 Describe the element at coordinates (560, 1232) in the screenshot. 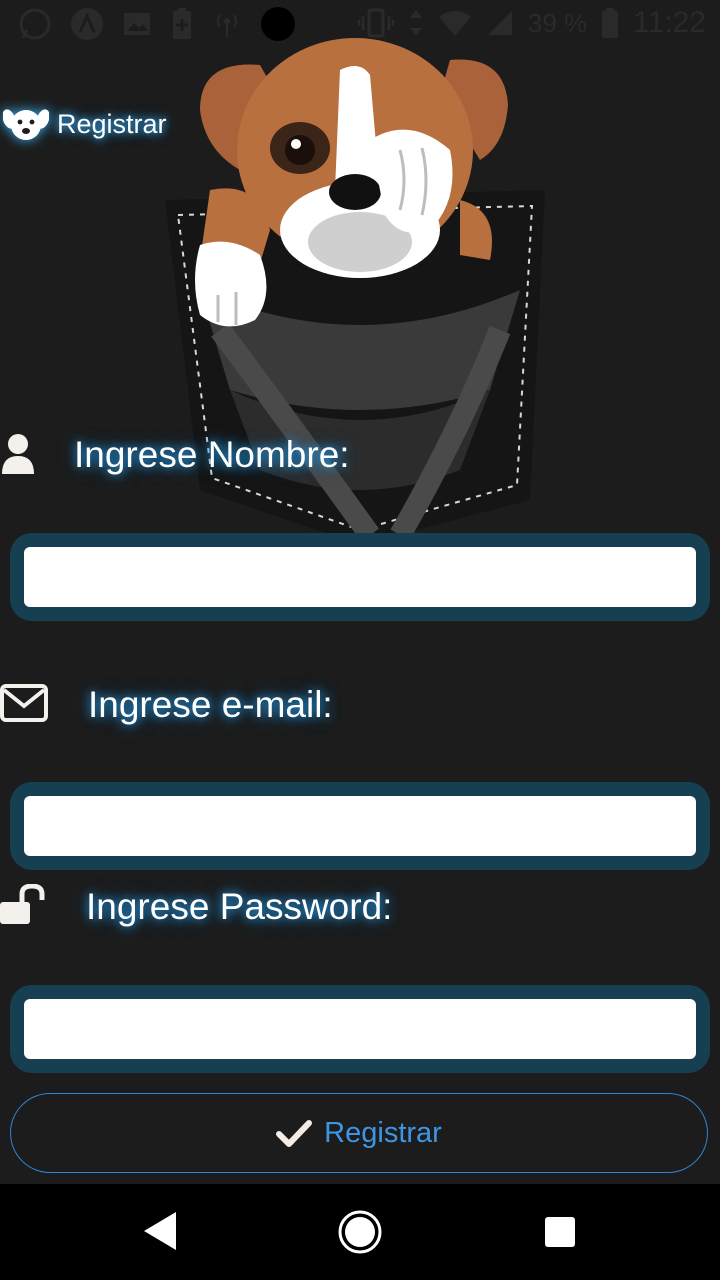

I see `recents-icon` at that location.